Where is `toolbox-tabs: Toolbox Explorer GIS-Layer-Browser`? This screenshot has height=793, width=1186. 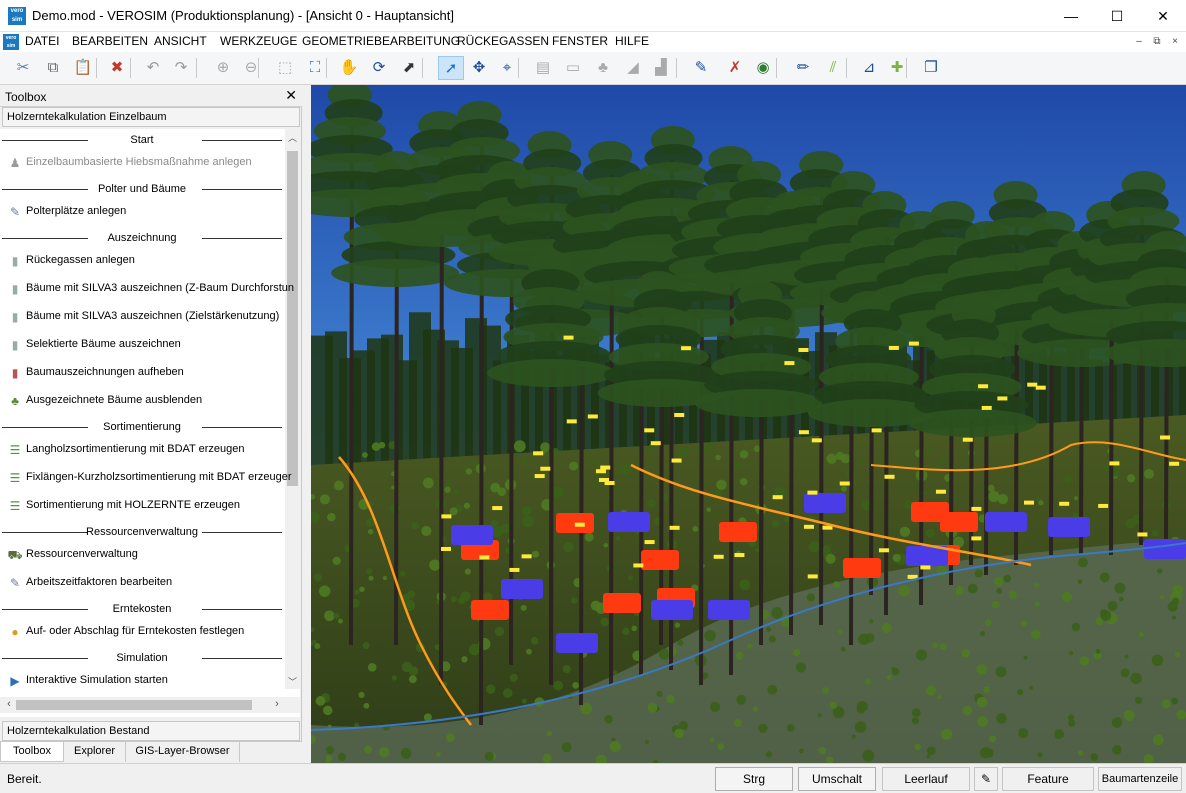 toolbox-tabs: Toolbox Explorer GIS-Layer-Browser is located at coordinates (151, 752).